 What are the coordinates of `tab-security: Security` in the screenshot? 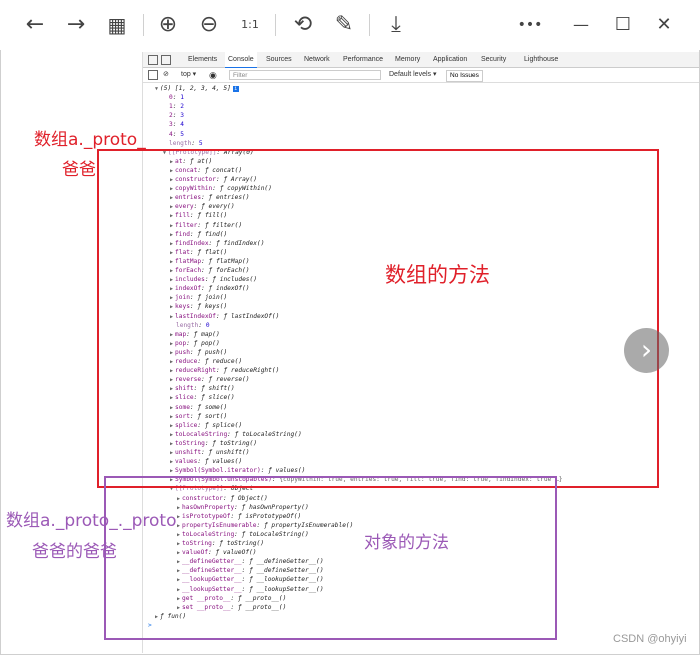 It's located at (493, 59).